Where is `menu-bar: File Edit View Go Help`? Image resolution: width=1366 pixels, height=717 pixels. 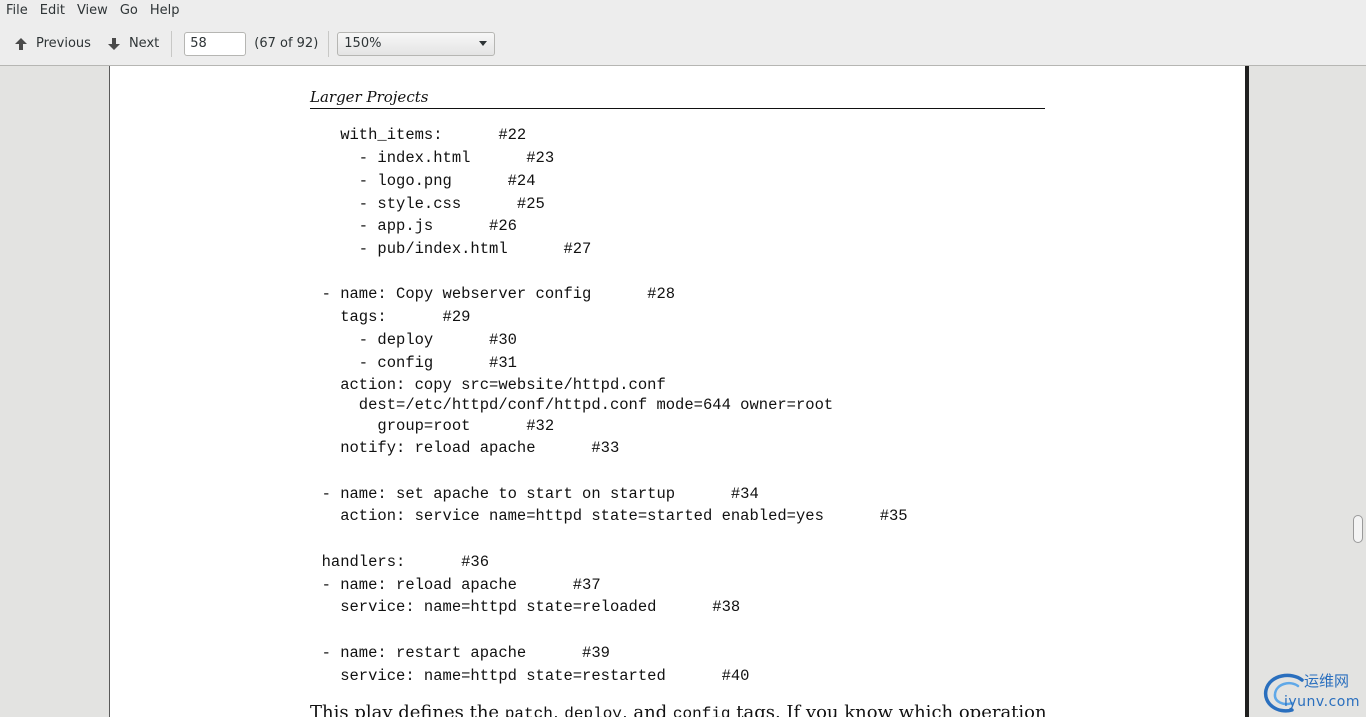
menu-bar: File Edit View Go Help is located at coordinates (683, 11).